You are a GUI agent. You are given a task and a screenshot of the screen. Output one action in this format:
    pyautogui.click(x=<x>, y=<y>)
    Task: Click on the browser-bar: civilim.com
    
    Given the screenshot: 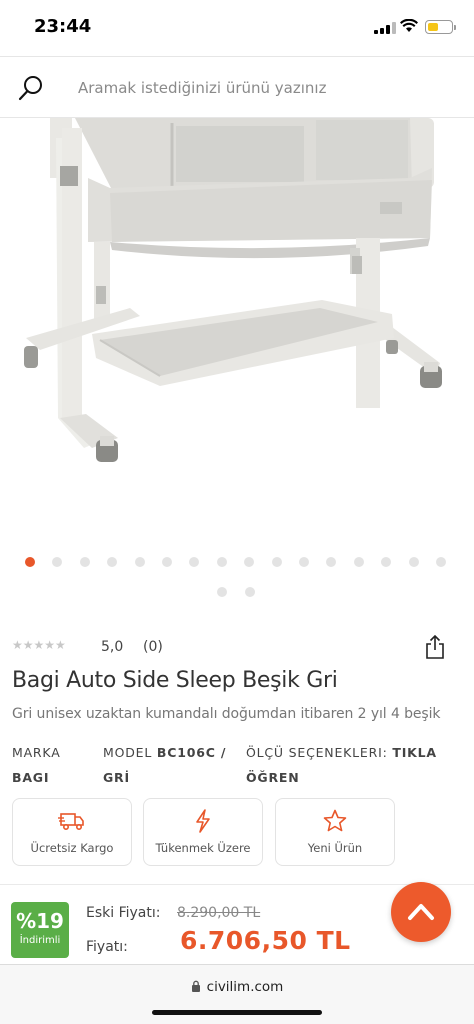 What is the action you would take?
    pyautogui.click(x=237, y=994)
    